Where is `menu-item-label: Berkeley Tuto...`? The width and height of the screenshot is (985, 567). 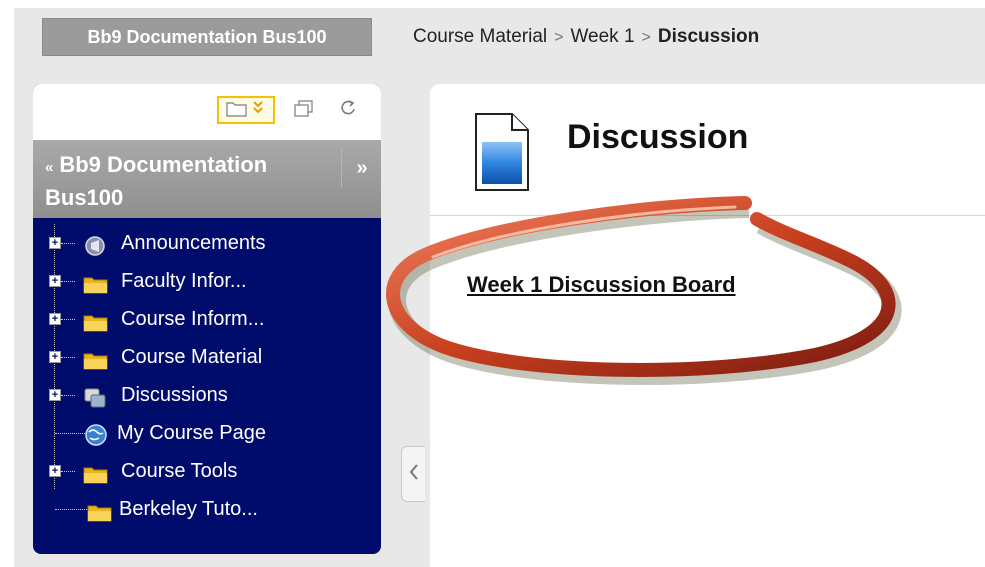
menu-item-label: Berkeley Tuto... is located at coordinates (188, 509).